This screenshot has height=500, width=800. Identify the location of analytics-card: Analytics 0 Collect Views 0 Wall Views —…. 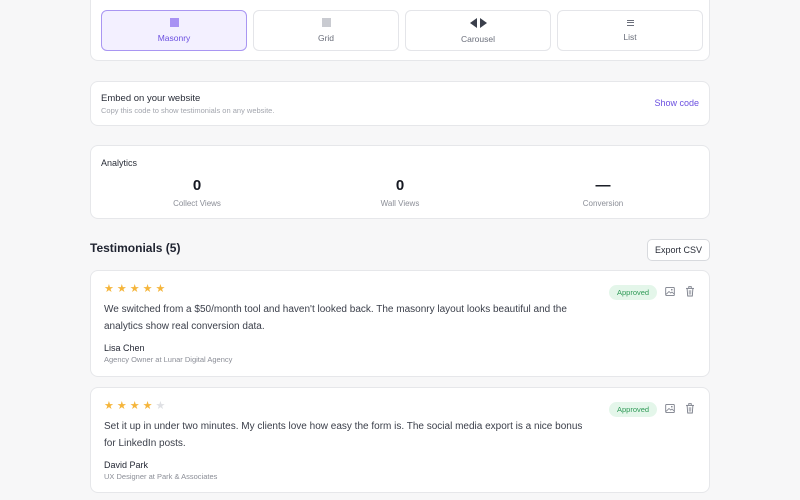
(400, 182).